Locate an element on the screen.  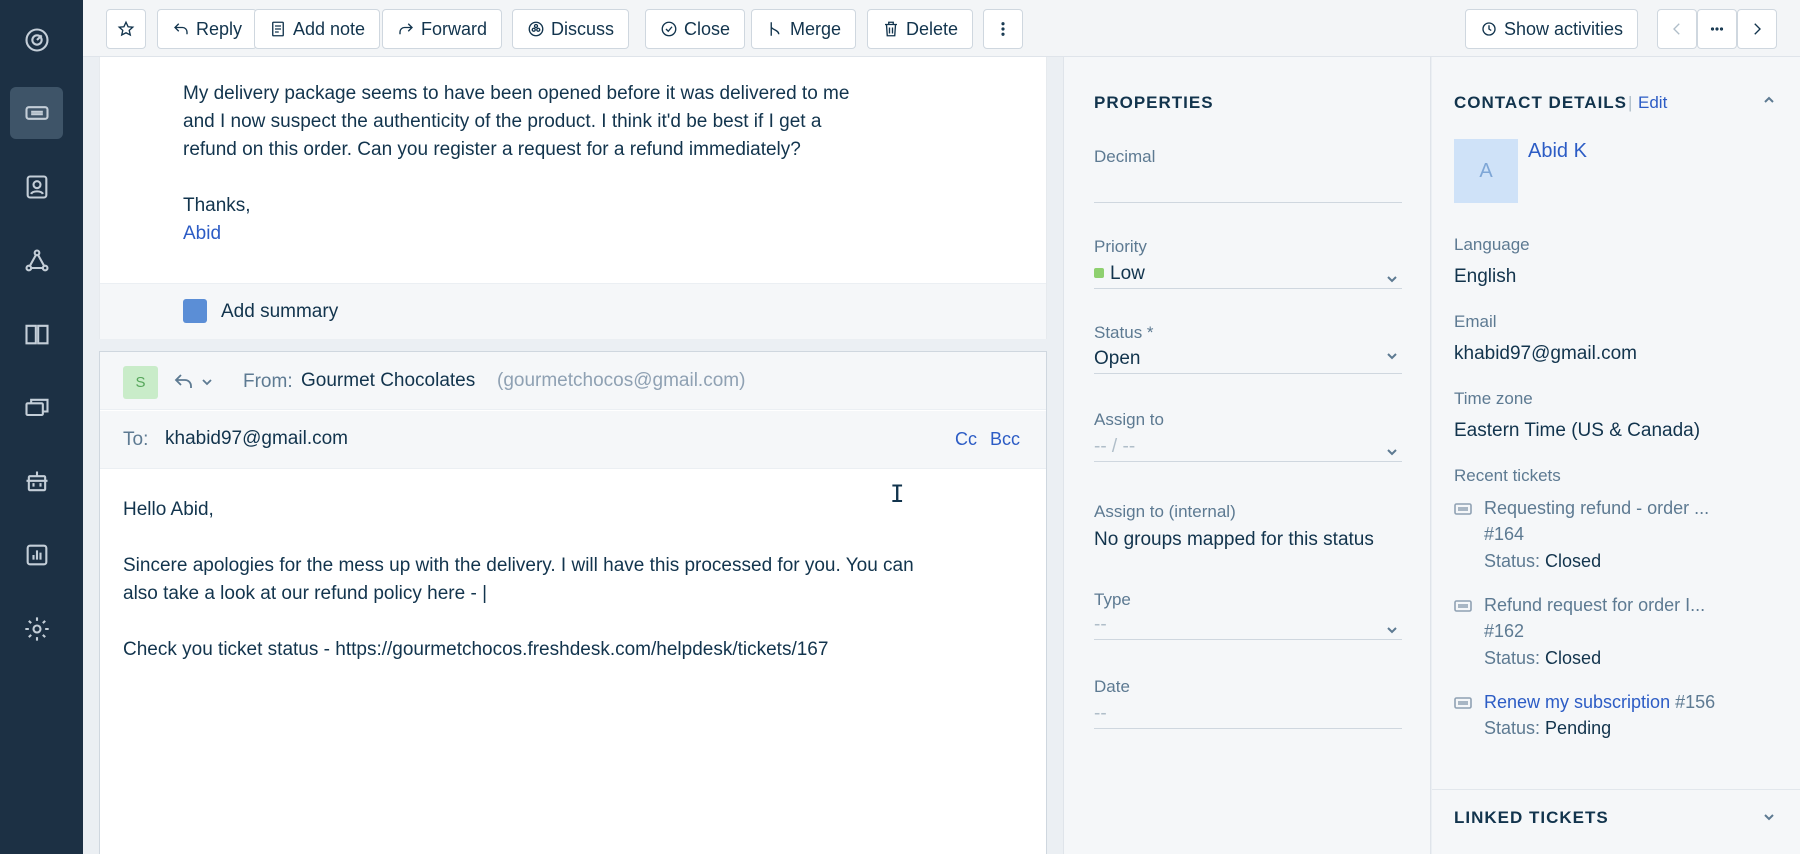
timezone-value: Eastern Time (US & Canada) is located at coordinates (1577, 430).